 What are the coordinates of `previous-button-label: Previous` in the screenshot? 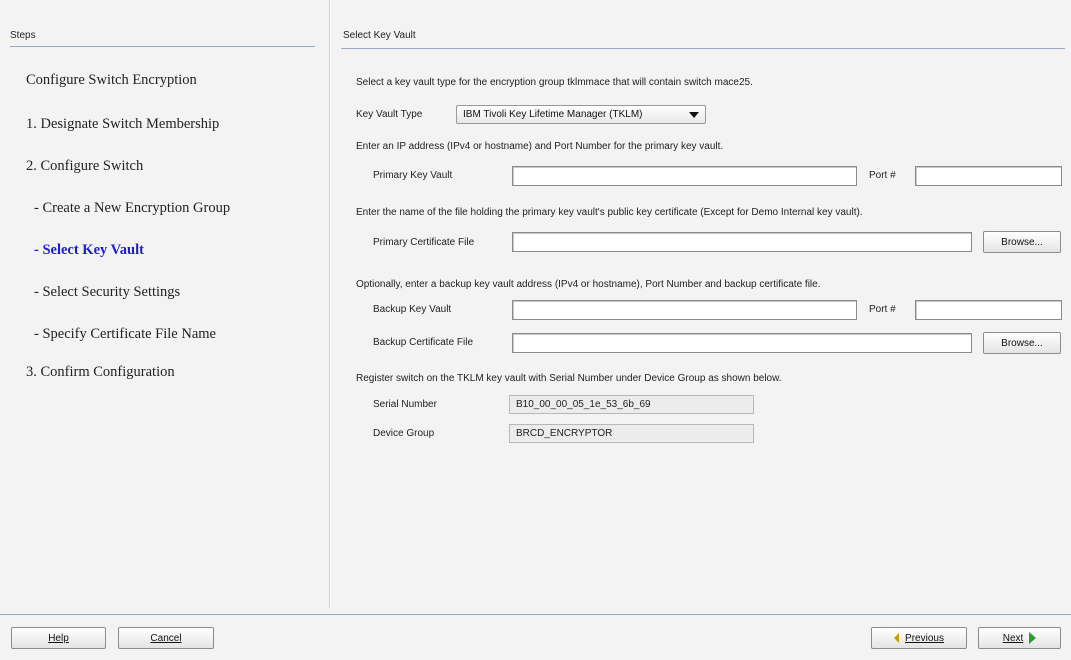 It's located at (924, 638).